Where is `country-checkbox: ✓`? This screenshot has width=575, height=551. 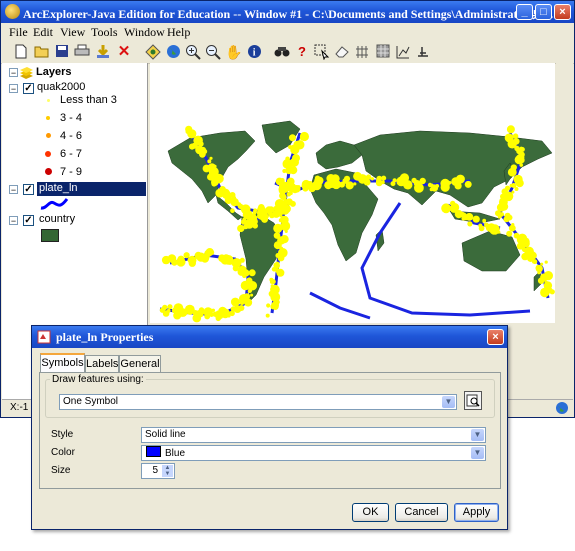 country-checkbox: ✓ is located at coordinates (28, 220).